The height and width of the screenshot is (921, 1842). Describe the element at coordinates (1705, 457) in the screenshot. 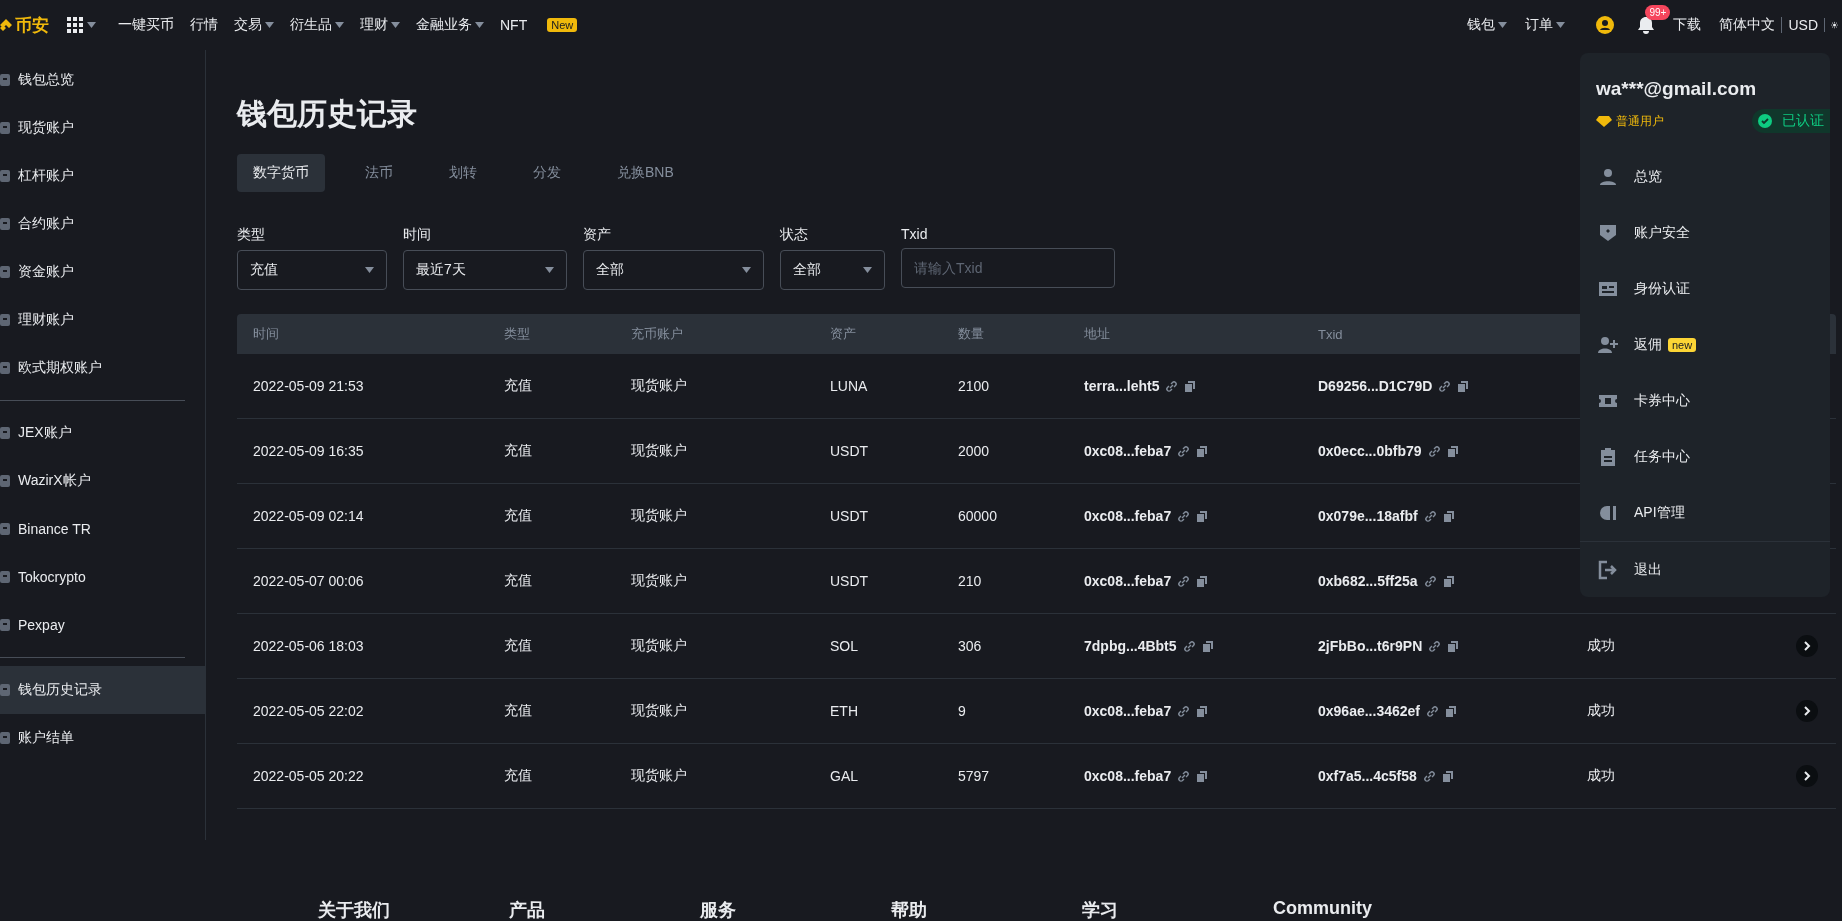

I see `menu-item: 任务中心` at that location.